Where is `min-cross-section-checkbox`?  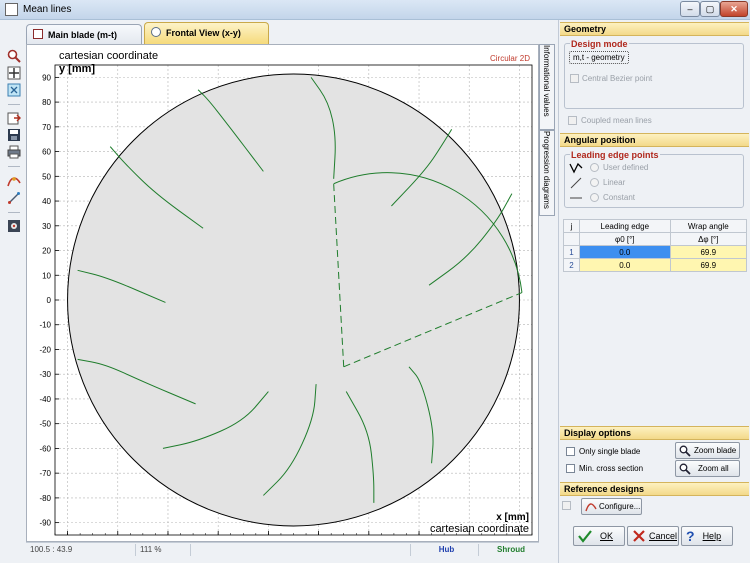
min-cross-section-checkbox is located at coordinates (570, 468).